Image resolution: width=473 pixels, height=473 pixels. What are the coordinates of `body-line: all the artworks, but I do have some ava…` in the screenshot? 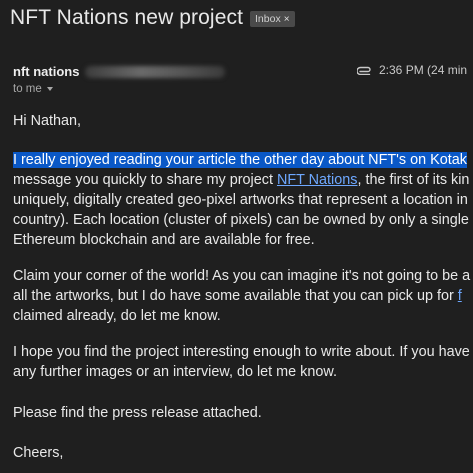 It's located at (237, 296).